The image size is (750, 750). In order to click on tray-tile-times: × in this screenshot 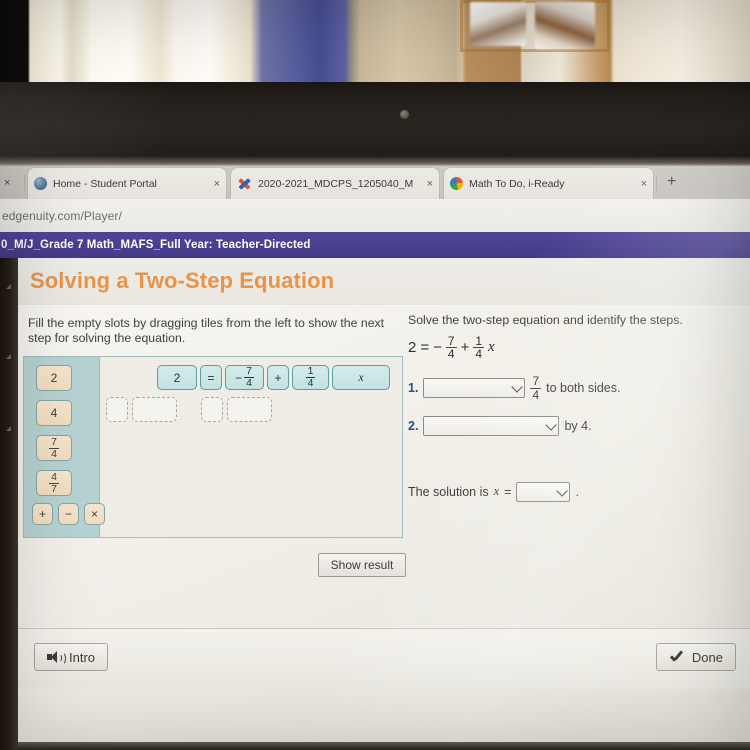, I will do `click(94, 514)`.